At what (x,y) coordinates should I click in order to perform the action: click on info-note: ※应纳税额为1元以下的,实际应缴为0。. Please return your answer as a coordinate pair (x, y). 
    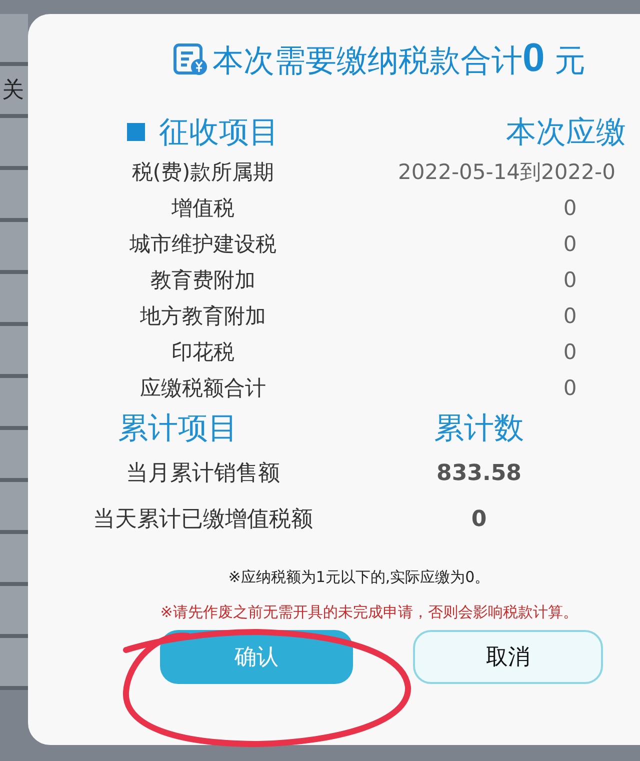
    Looking at the image, I should click on (359, 577).